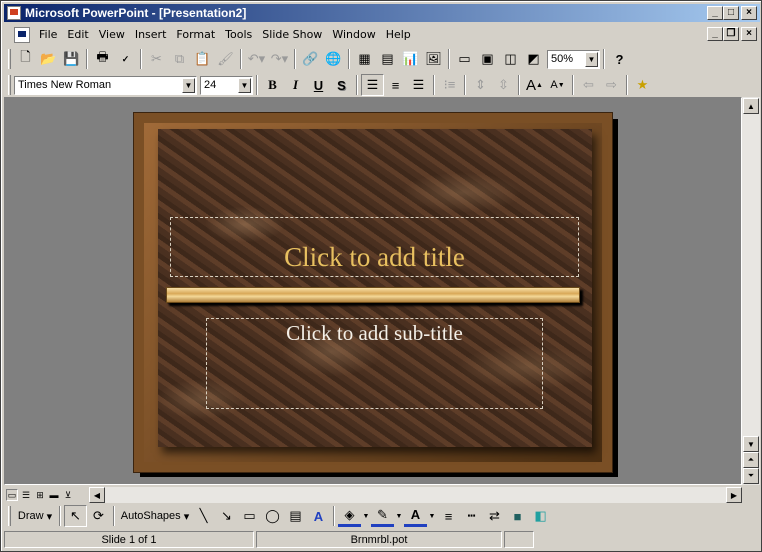  Describe the element at coordinates (433, 59) in the screenshot. I see `insert-clip-art-icon: 🖼` at that location.